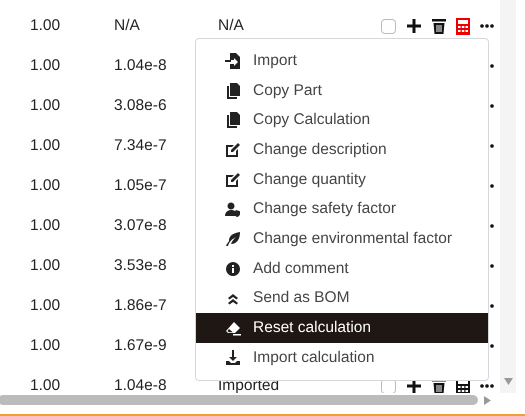 This screenshot has height=416, width=525. I want to click on value-cell-text: 3.53e-8, so click(141, 266).